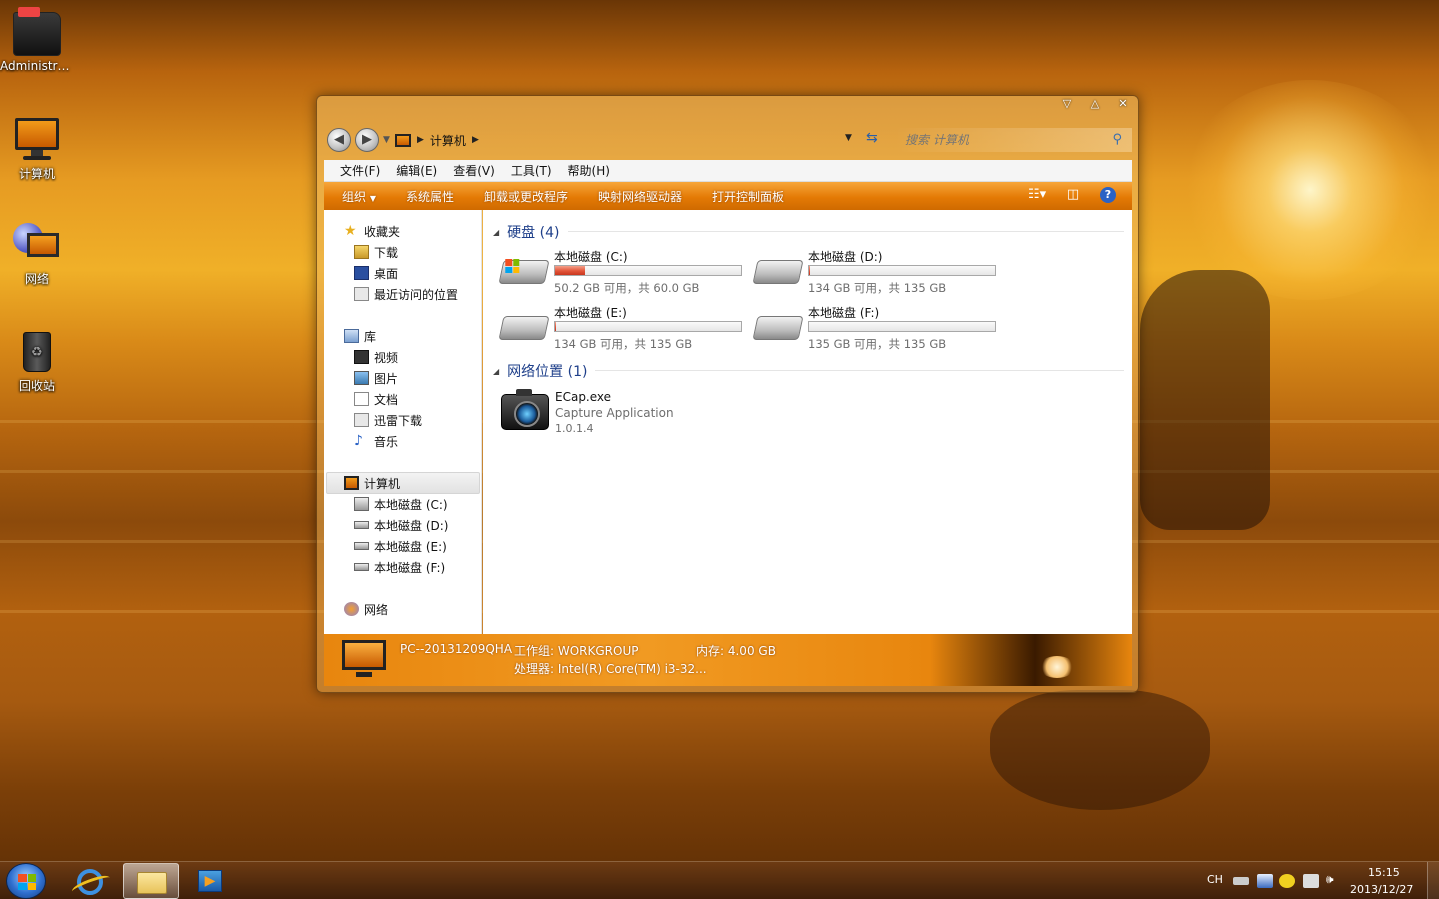 The image size is (1439, 899). Describe the element at coordinates (645, 140) in the screenshot. I see `address-bar: ▶ 计算机 ▶` at that location.